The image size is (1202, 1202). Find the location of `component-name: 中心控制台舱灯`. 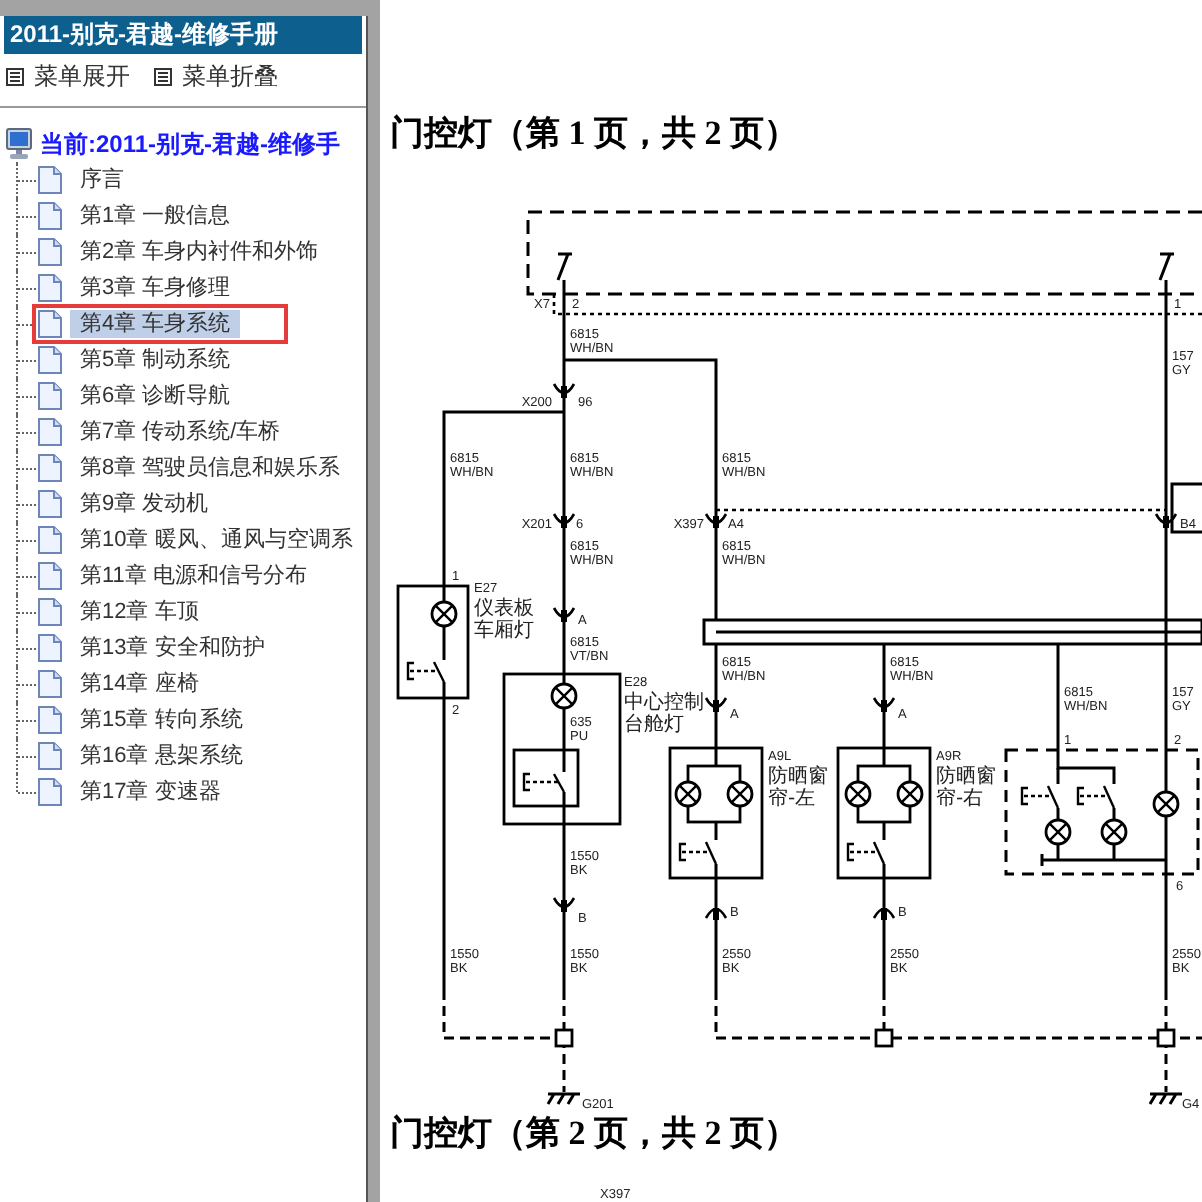

component-name: 中心控制台舱灯 is located at coordinates (664, 714).